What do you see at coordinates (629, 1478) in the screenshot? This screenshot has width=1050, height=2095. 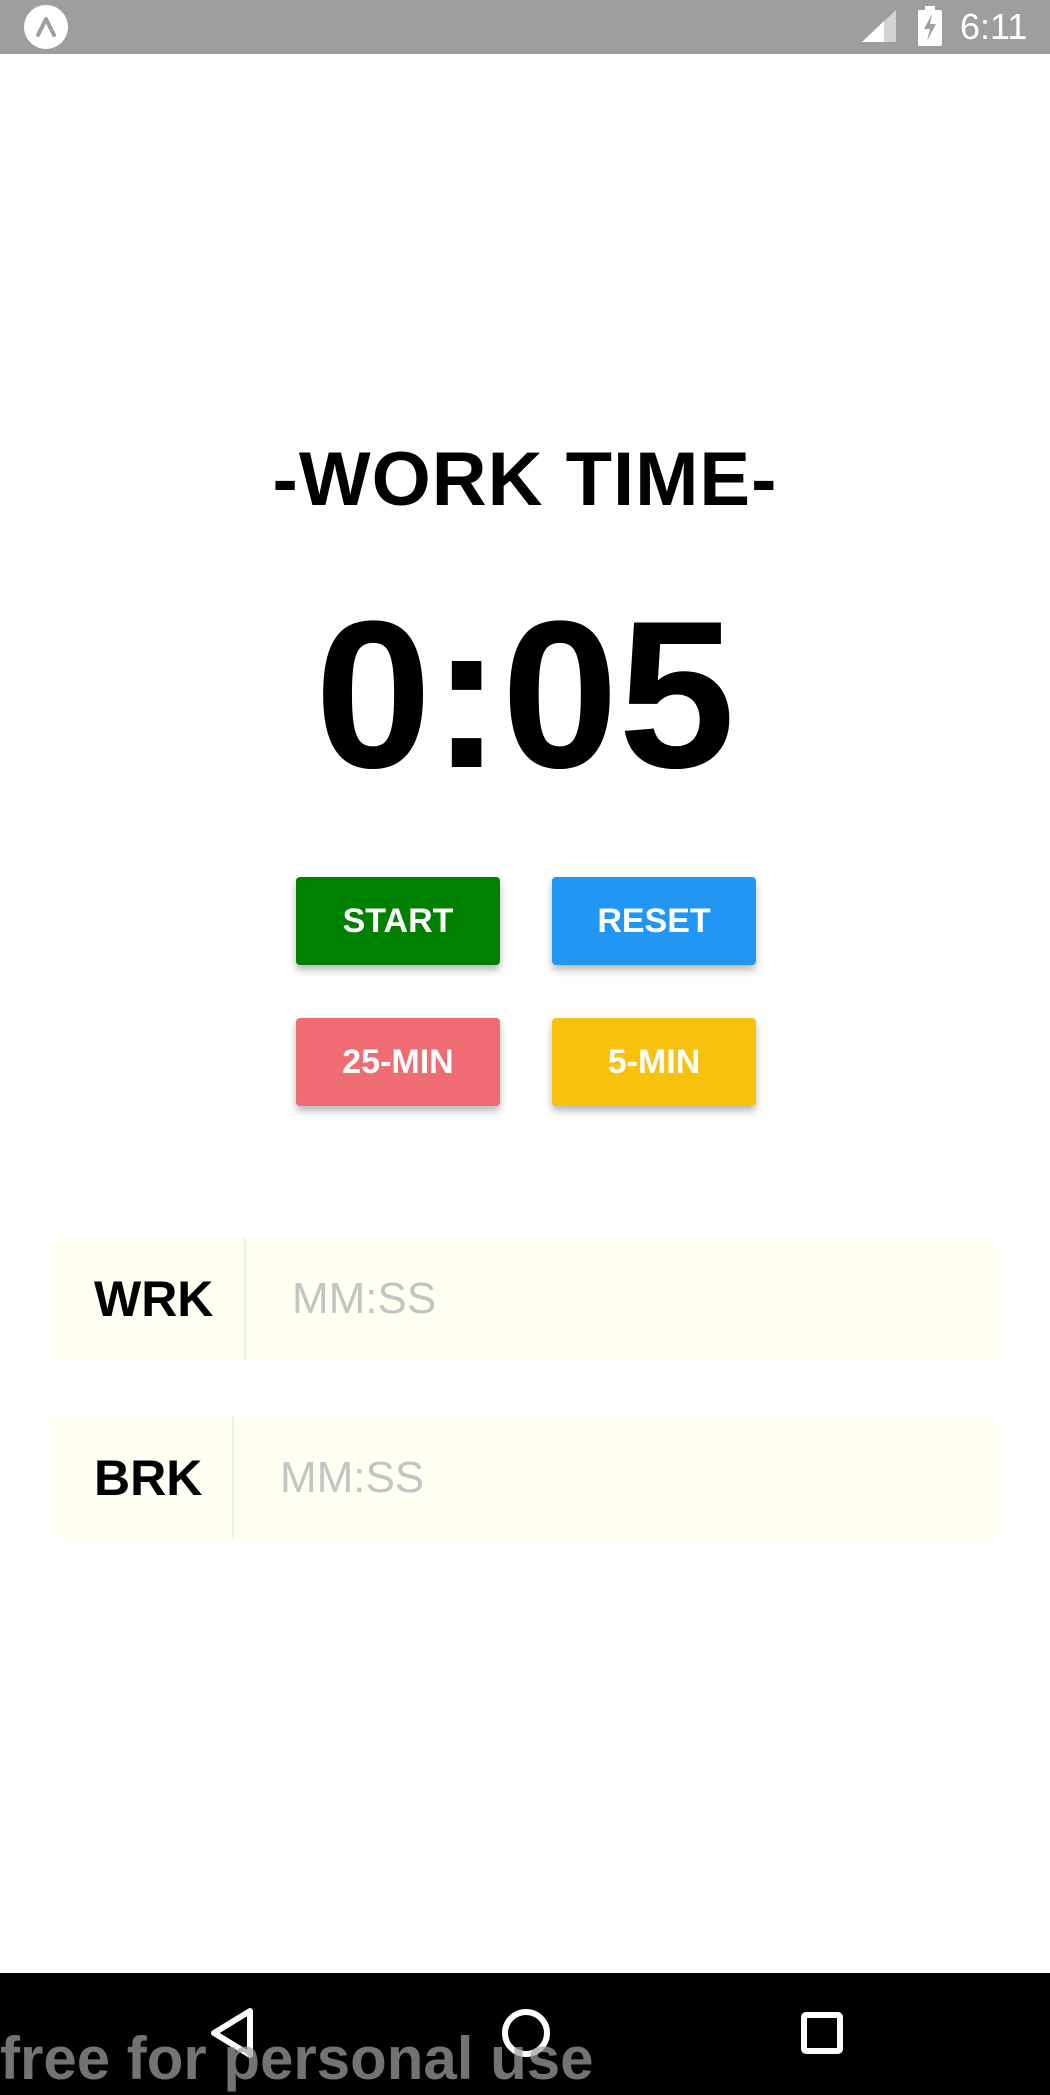 I see `break-time-input` at bounding box center [629, 1478].